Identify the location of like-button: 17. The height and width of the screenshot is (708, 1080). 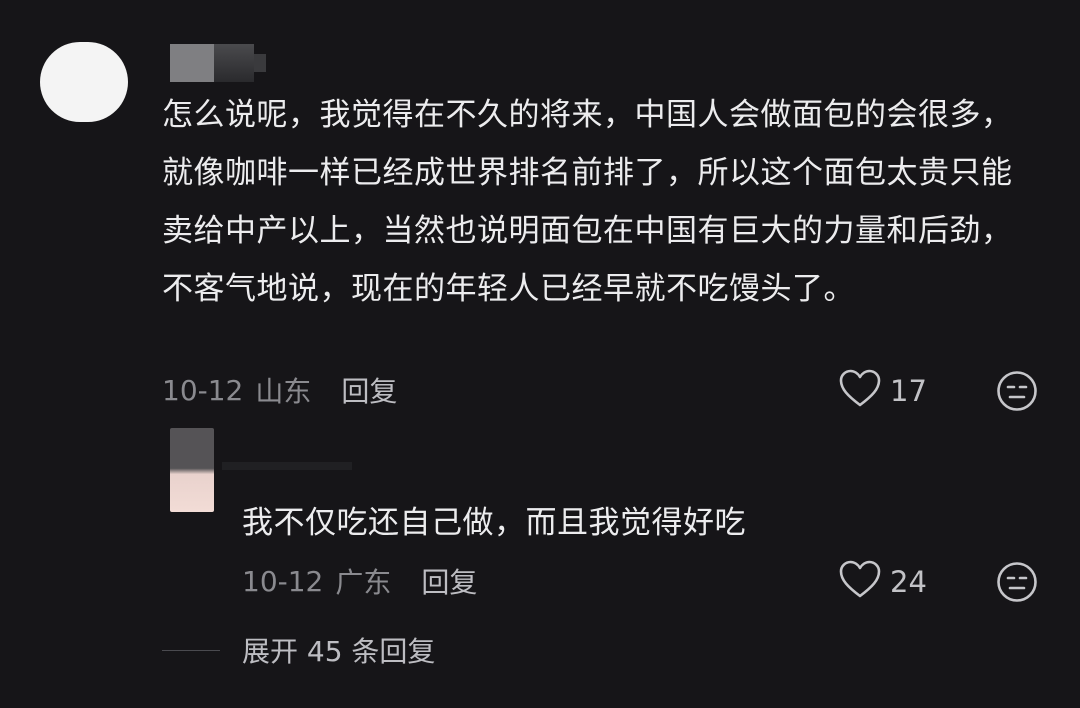
(882, 391).